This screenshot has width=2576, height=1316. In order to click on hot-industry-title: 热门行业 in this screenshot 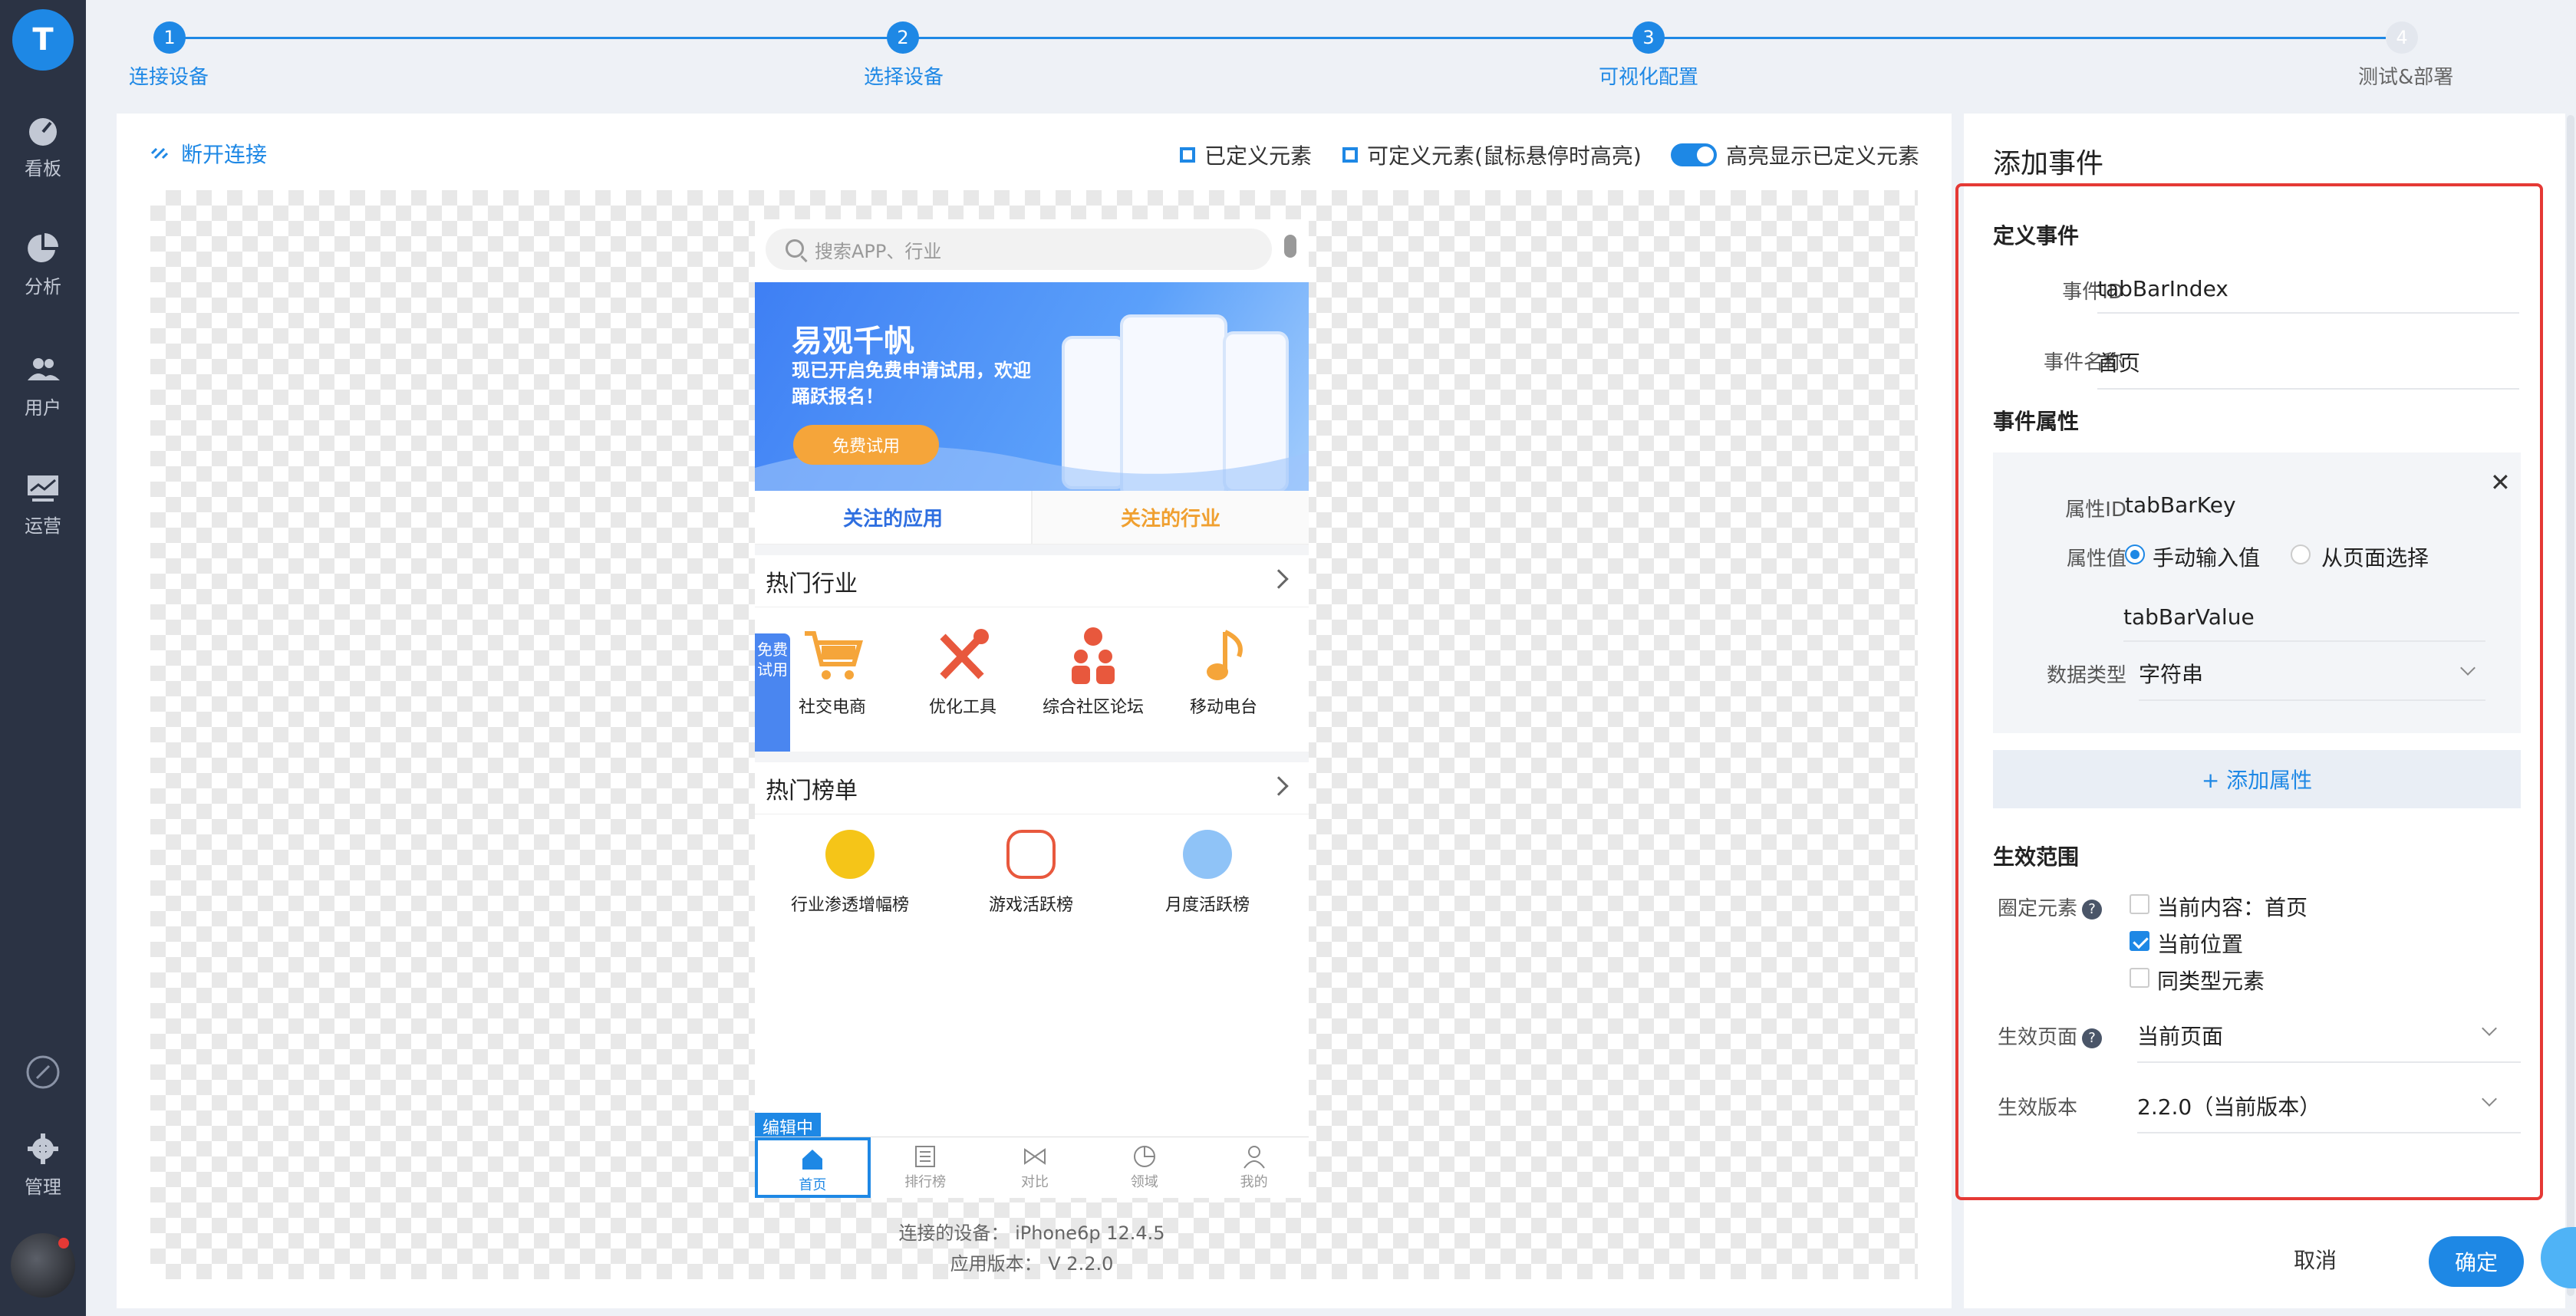, I will do `click(812, 583)`.